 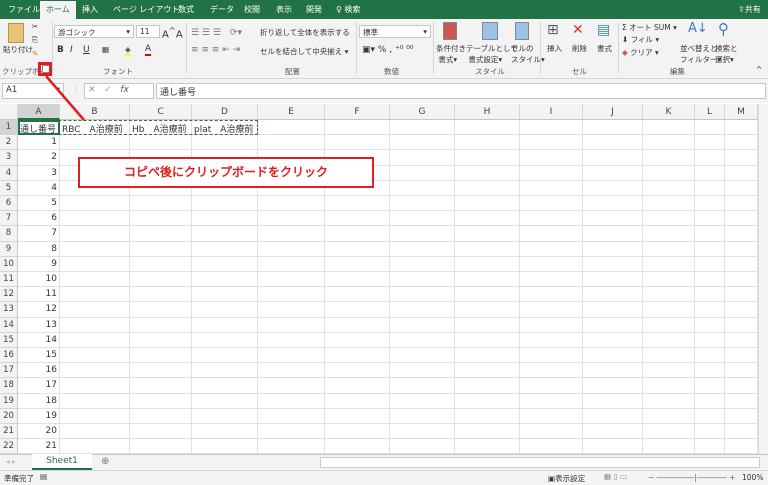 What do you see at coordinates (39, 188) in the screenshot?
I see `cell-A5: 4` at bounding box center [39, 188].